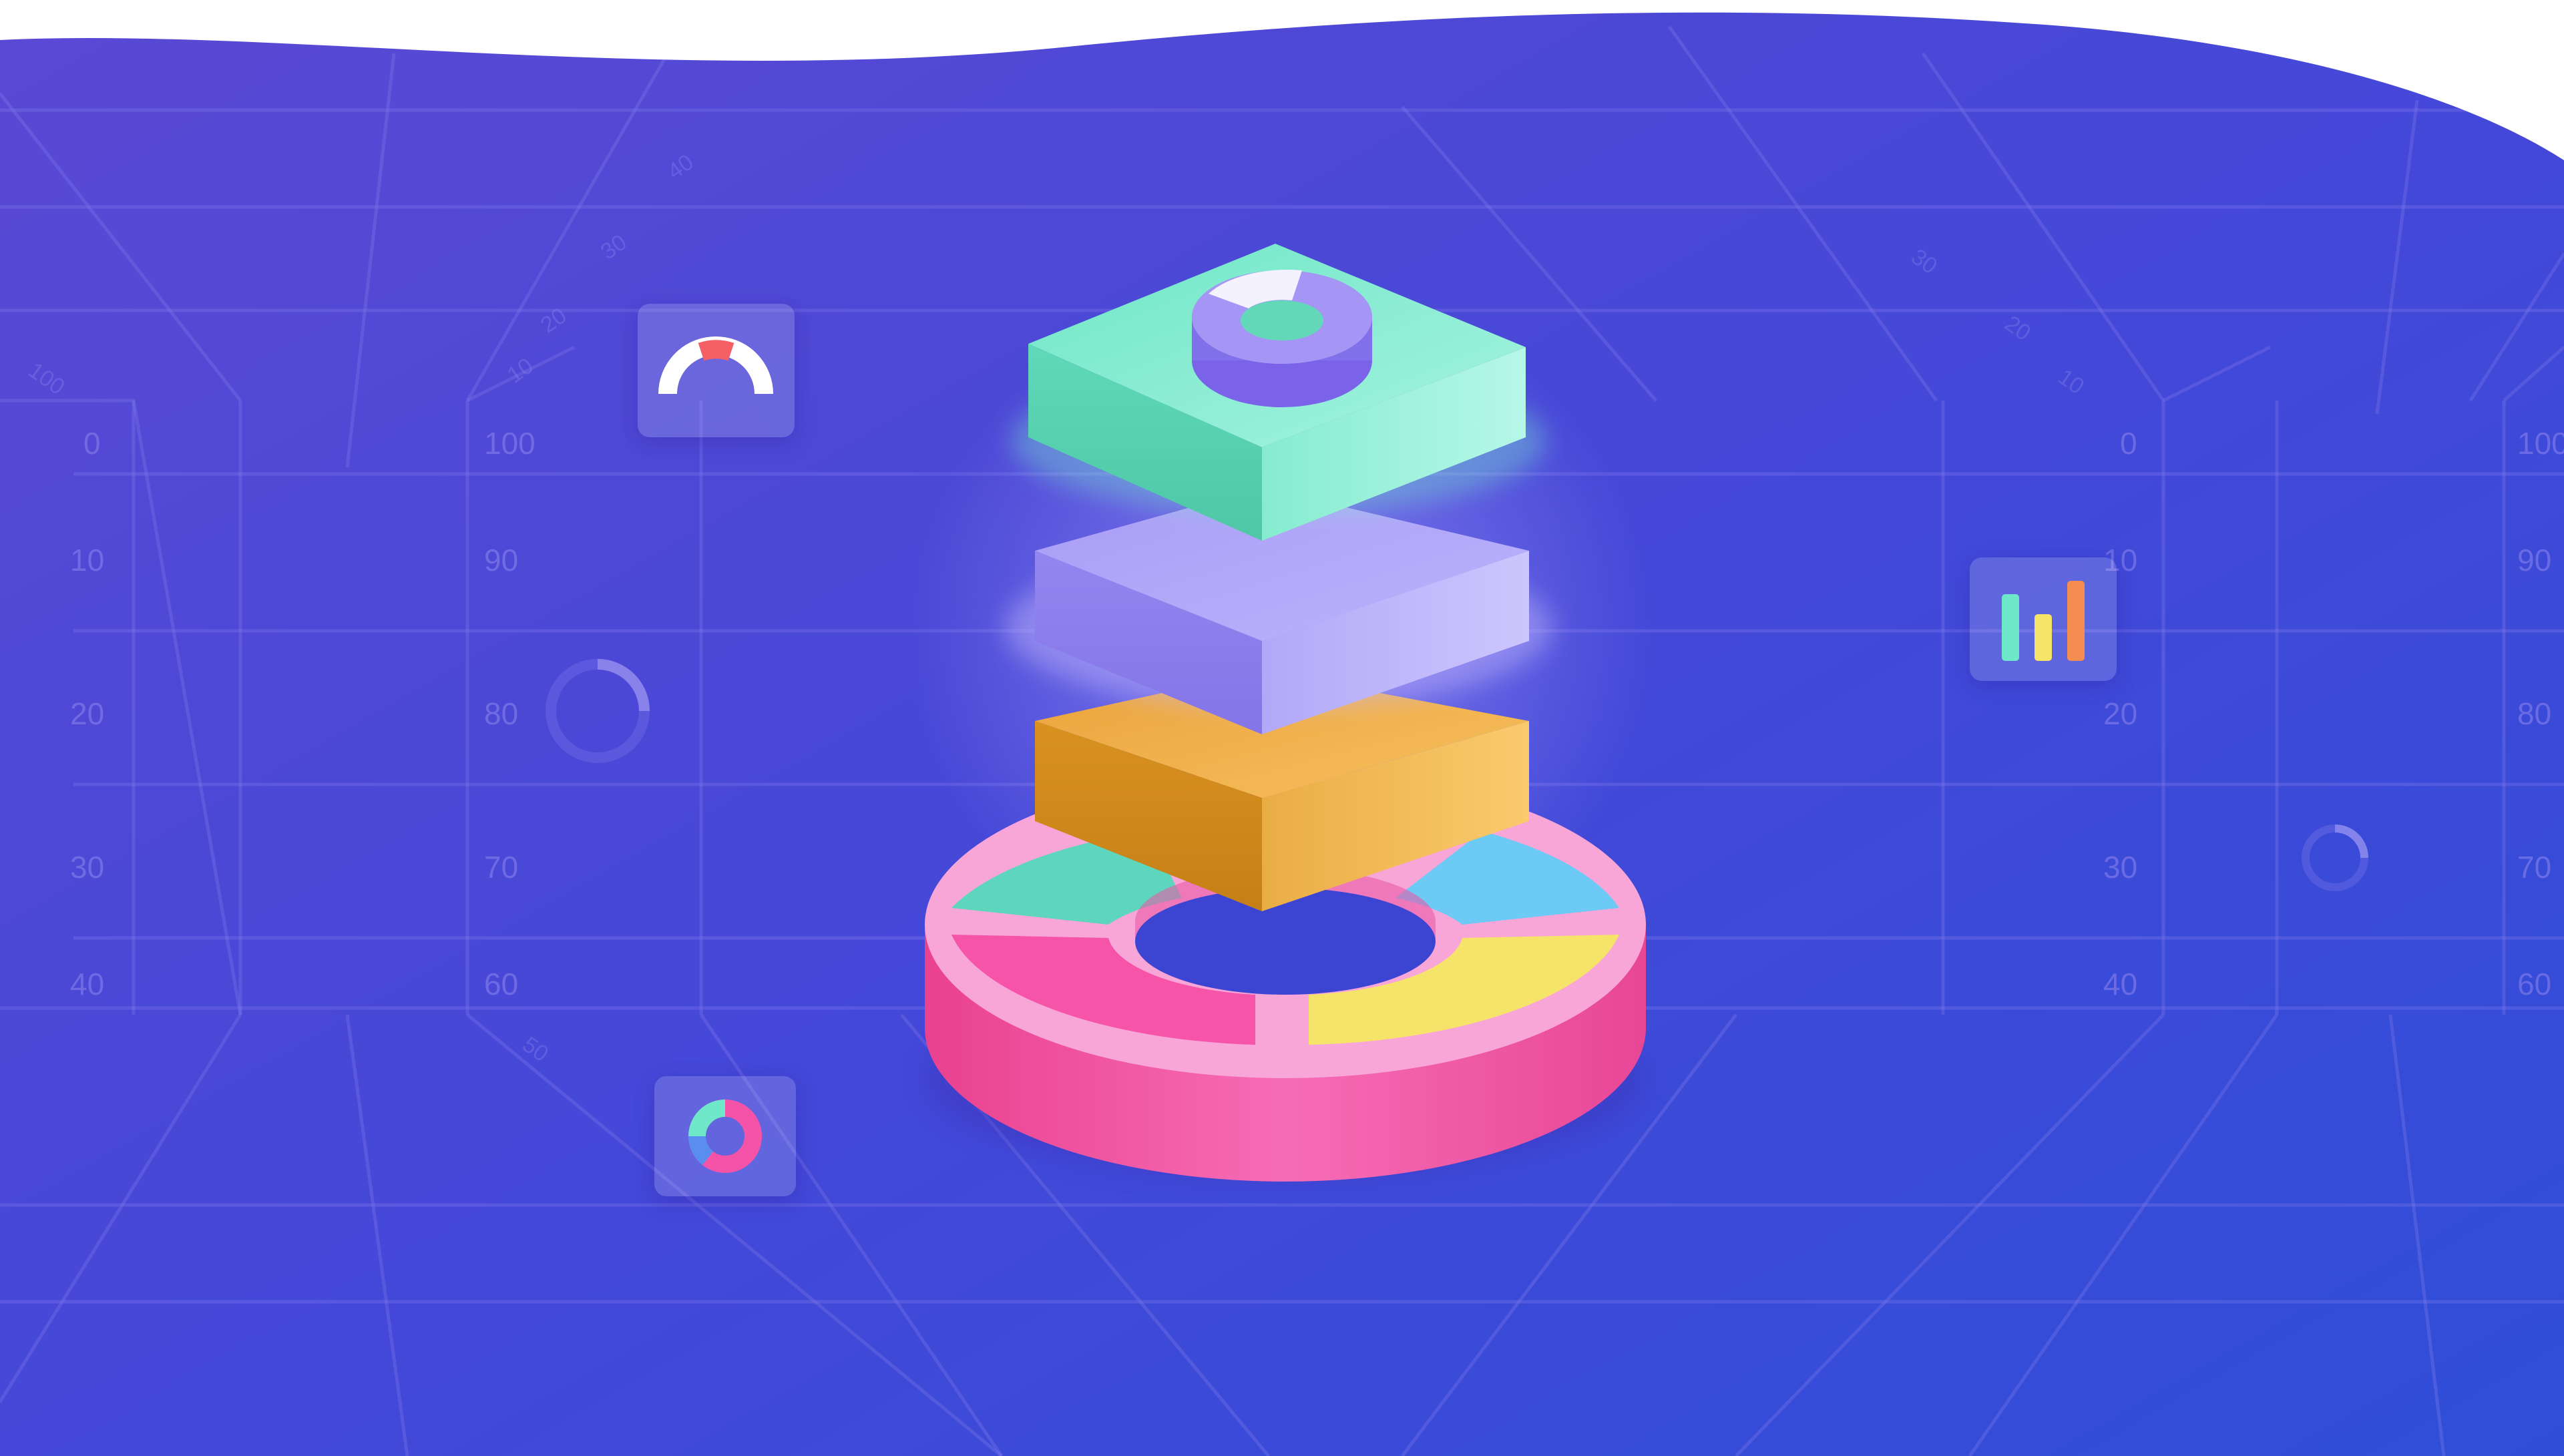 This screenshot has width=2564, height=1456. I want to click on bar-chart-icon, so click(2044, 621).